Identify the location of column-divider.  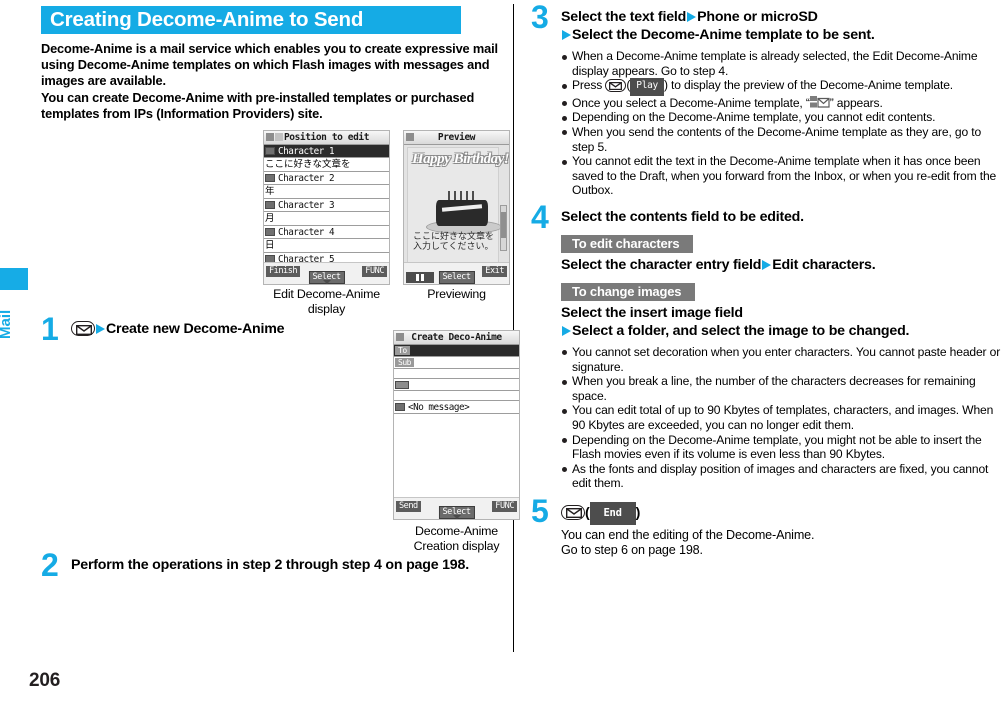
(513, 328).